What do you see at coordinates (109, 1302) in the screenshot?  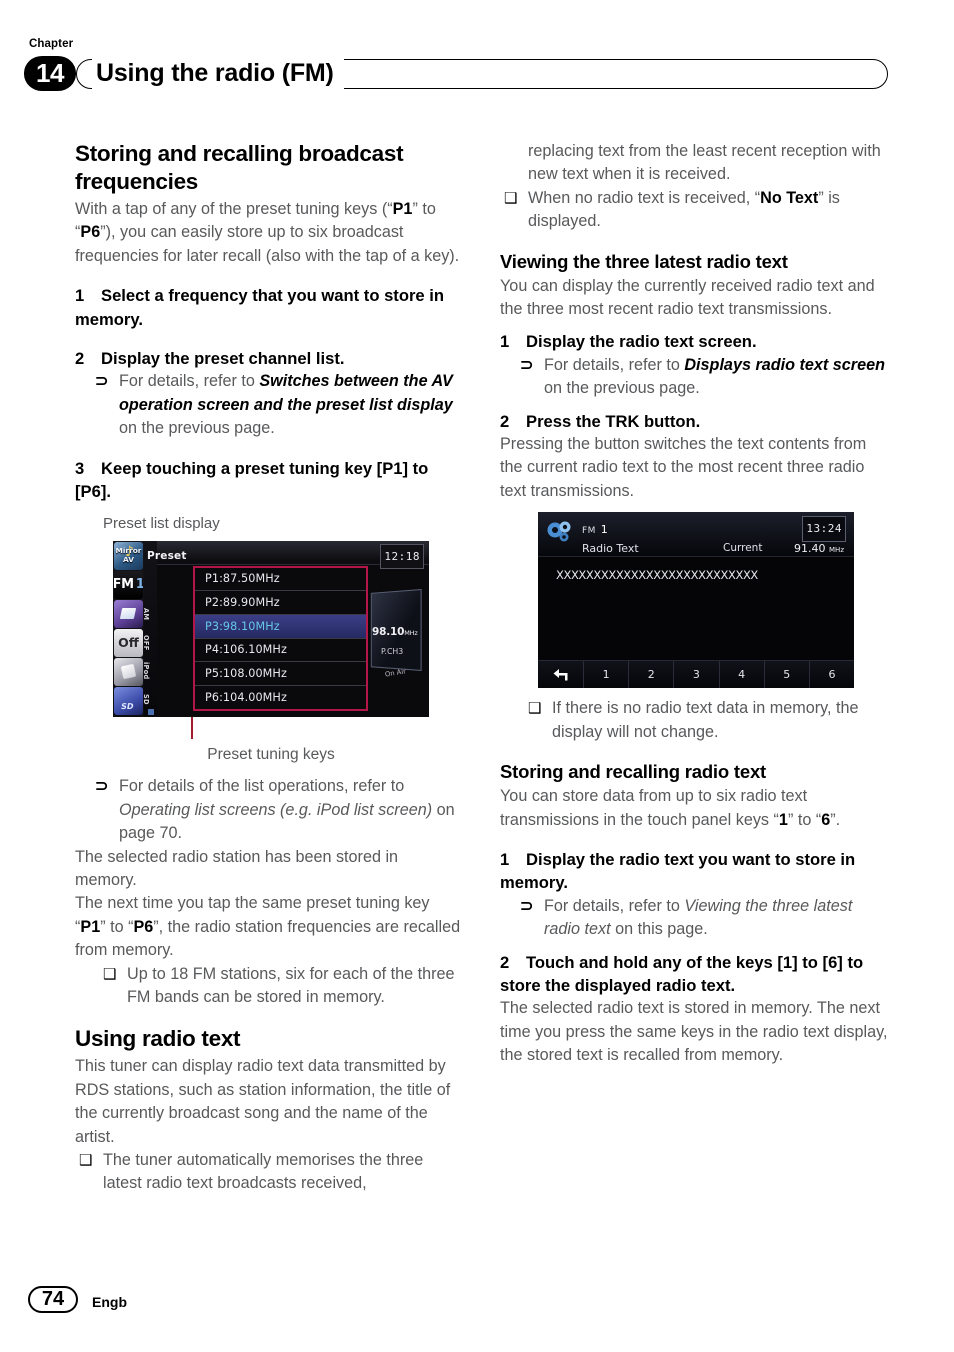 I see `language-code: Engb` at bounding box center [109, 1302].